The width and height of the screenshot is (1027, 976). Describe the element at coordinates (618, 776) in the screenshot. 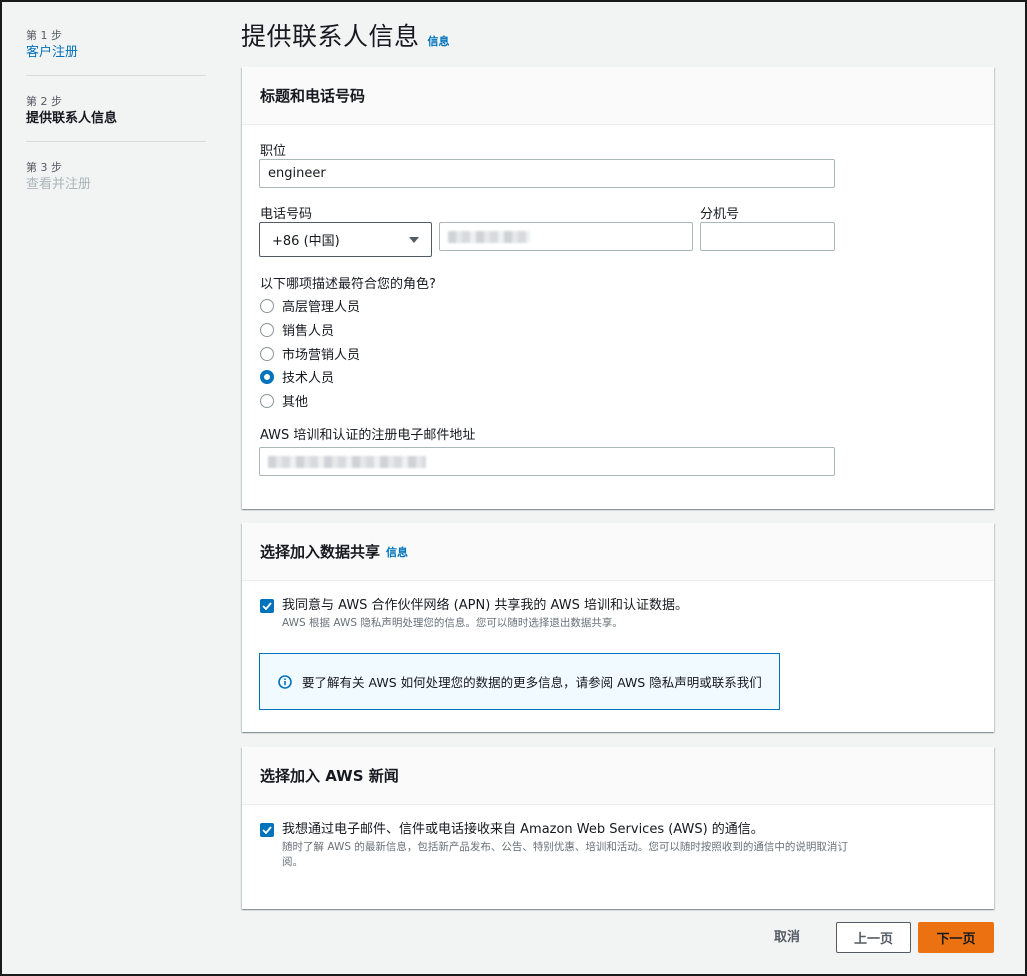

I see `panel-header: 选择加入 AWS 新闻` at that location.